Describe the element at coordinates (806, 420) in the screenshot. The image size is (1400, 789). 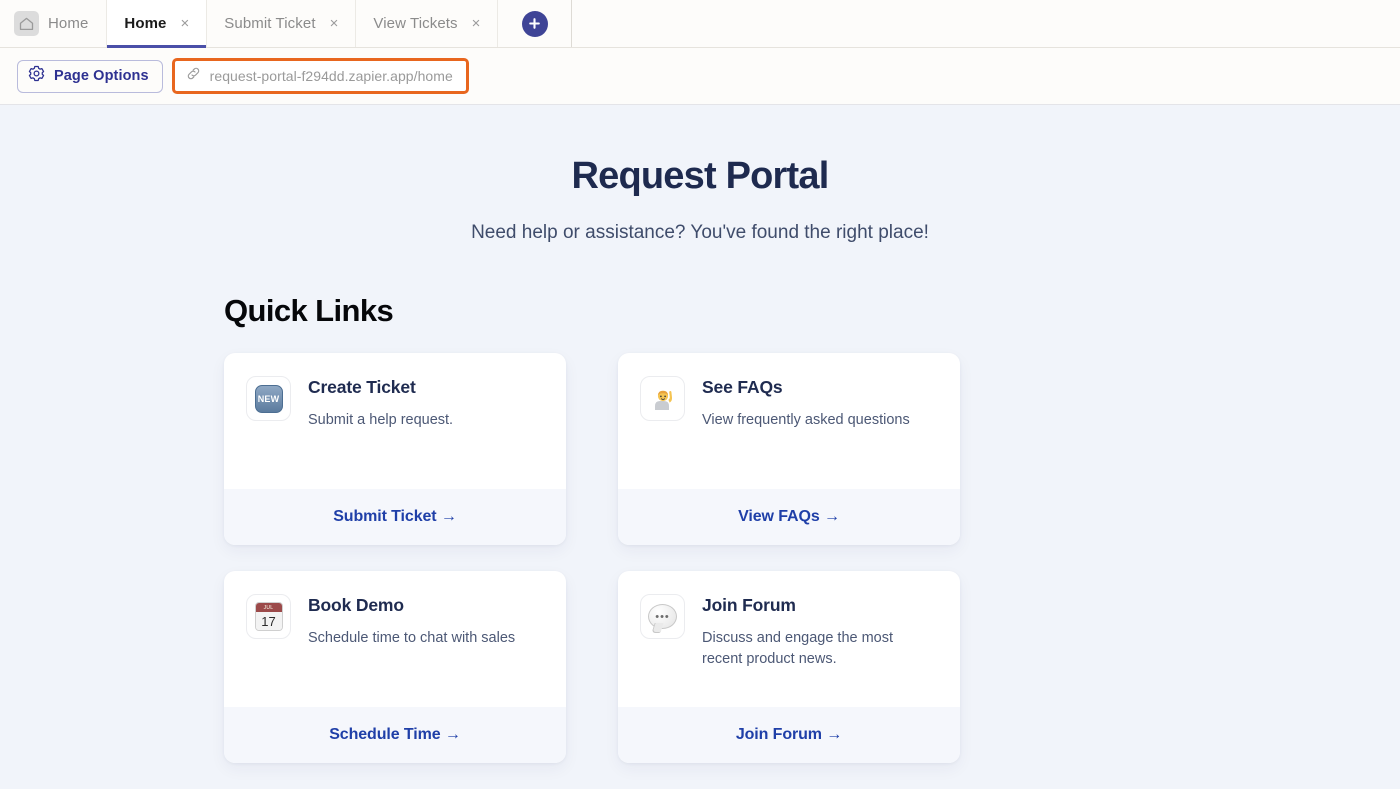
I see `card-description: View frequently asked questions` at that location.